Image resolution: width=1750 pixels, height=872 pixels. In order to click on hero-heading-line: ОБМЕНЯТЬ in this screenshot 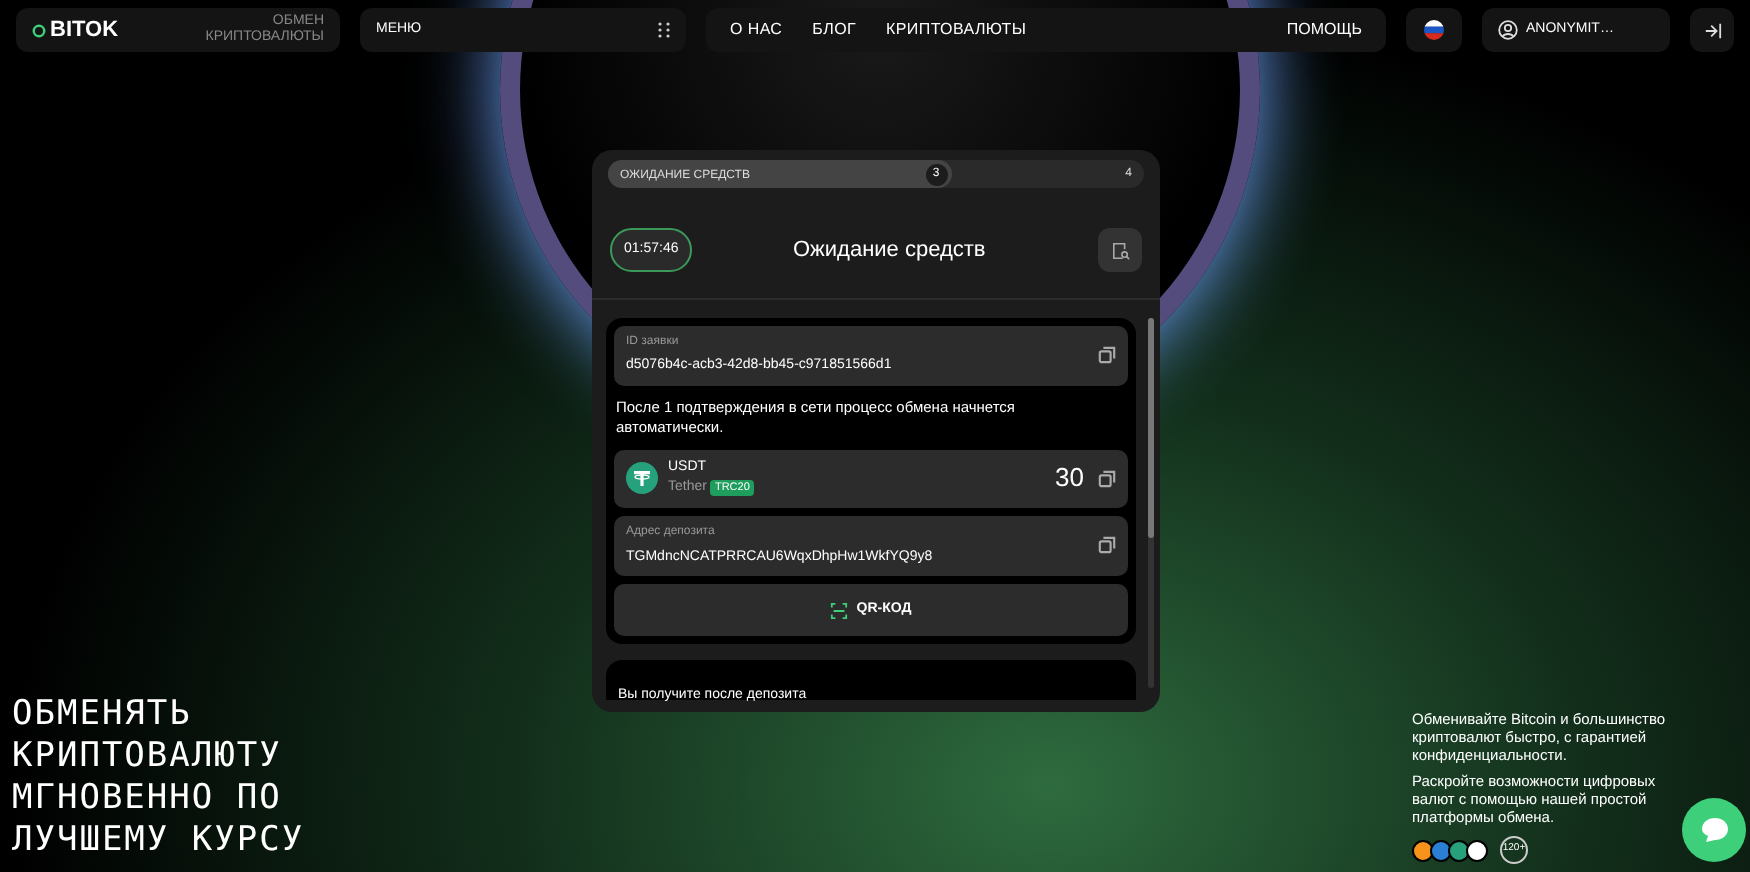, I will do `click(103, 715)`.